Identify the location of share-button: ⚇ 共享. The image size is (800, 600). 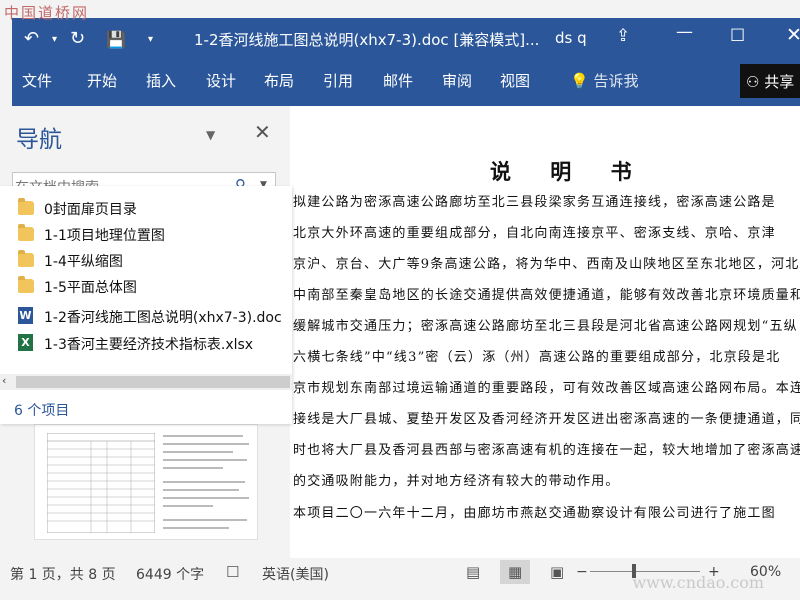
(770, 81).